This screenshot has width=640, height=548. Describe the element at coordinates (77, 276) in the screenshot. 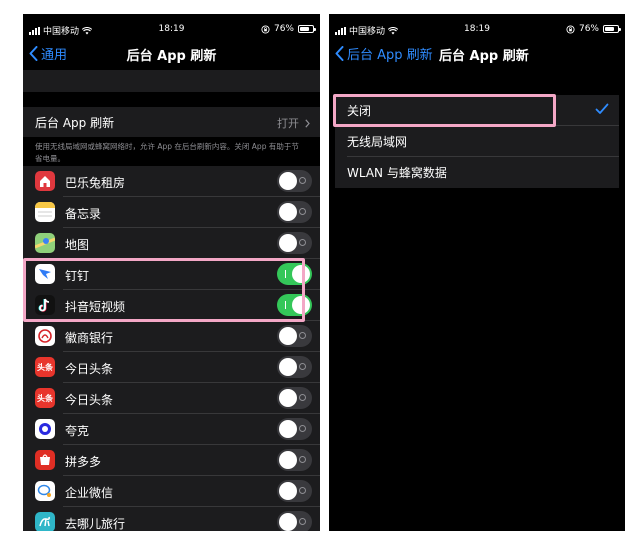

I see `app-name: 钉钉` at that location.